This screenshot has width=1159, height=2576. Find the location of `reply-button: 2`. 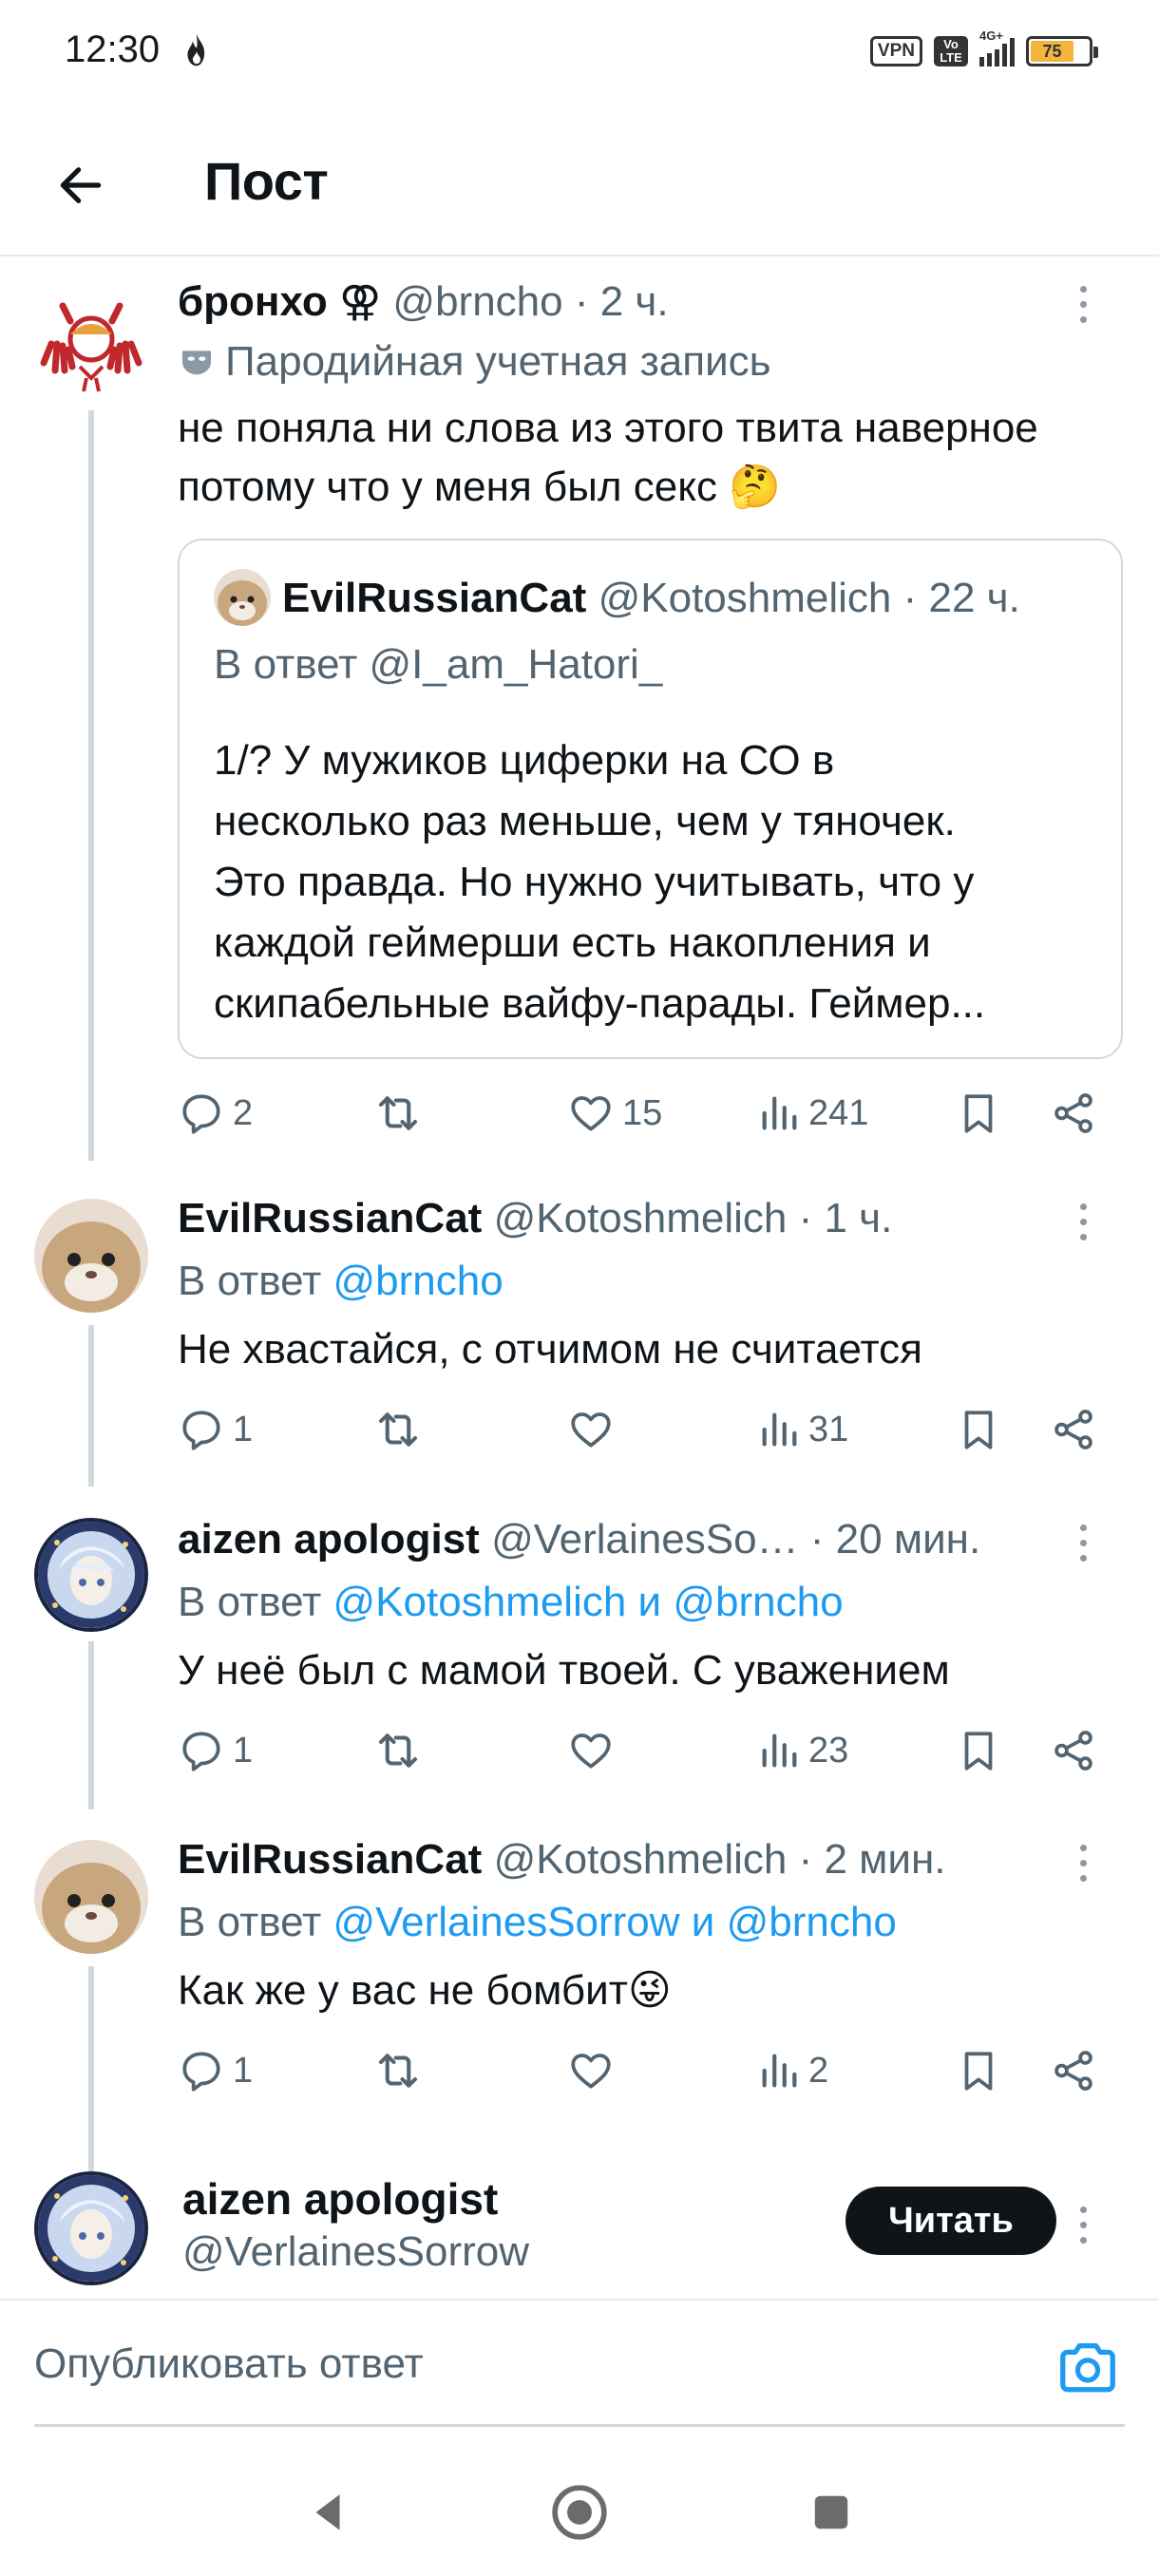

reply-button: 2 is located at coordinates (215, 1113).